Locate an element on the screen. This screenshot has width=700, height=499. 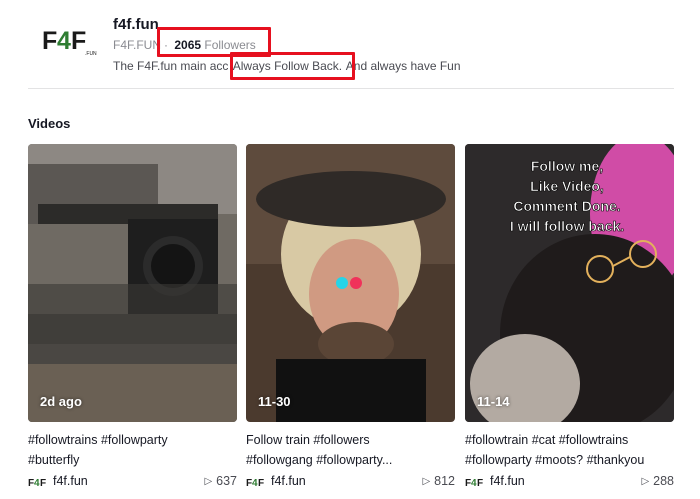
bio-prefix: The F4F.fun main acc is located at coordinates (171, 66).